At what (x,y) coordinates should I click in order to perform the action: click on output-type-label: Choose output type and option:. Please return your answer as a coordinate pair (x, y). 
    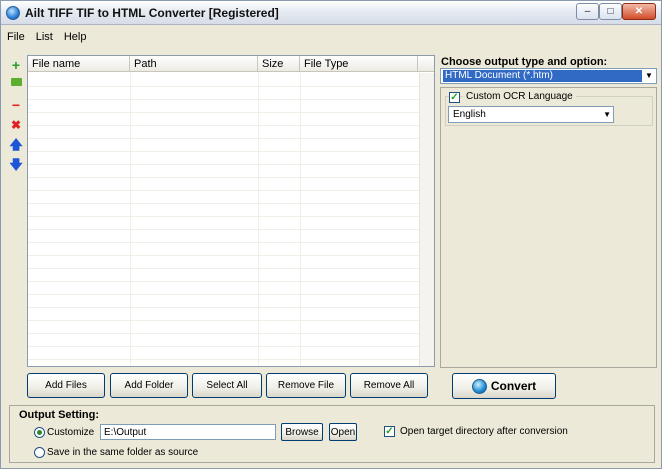
    Looking at the image, I should click on (524, 62).